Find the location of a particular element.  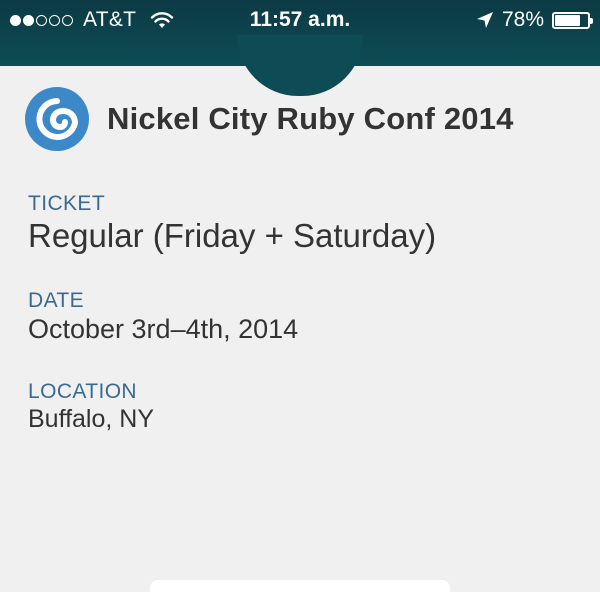

location-value: Buffalo, NY is located at coordinates (91, 419).